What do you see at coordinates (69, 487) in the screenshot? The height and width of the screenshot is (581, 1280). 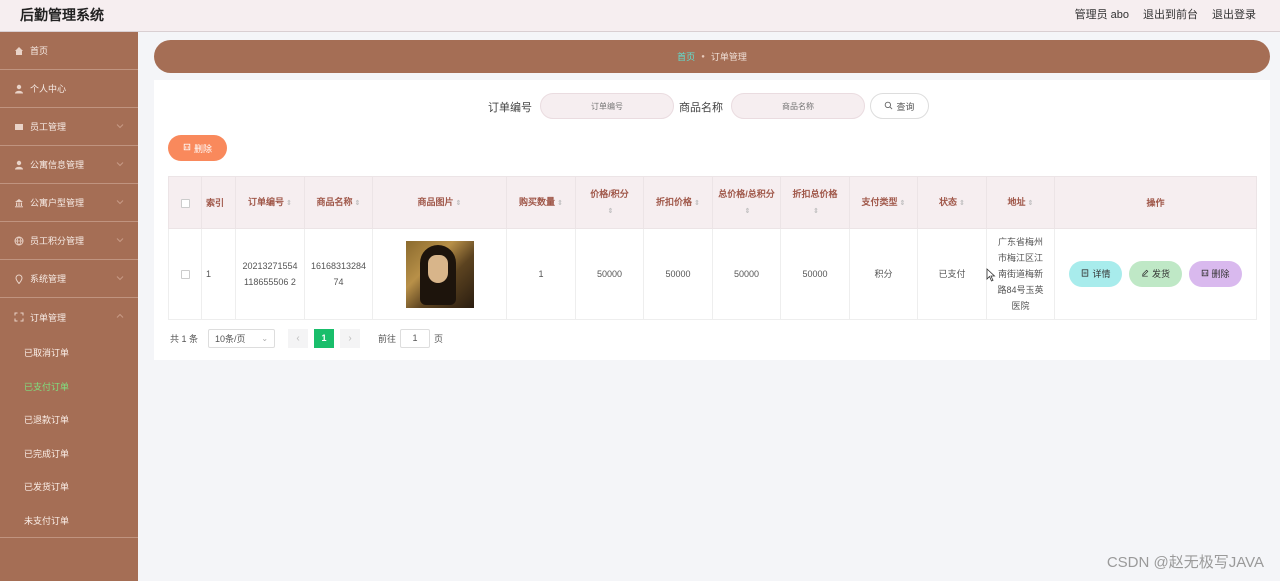 I see `submenu-shipped-orders: 已发货订单` at bounding box center [69, 487].